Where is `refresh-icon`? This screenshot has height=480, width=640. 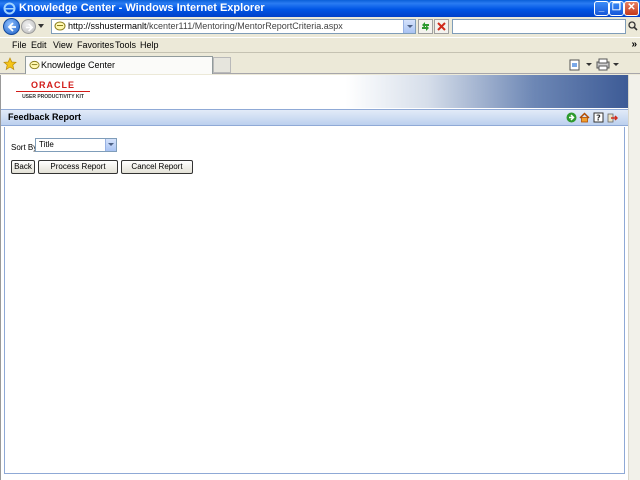 refresh-icon is located at coordinates (425, 26).